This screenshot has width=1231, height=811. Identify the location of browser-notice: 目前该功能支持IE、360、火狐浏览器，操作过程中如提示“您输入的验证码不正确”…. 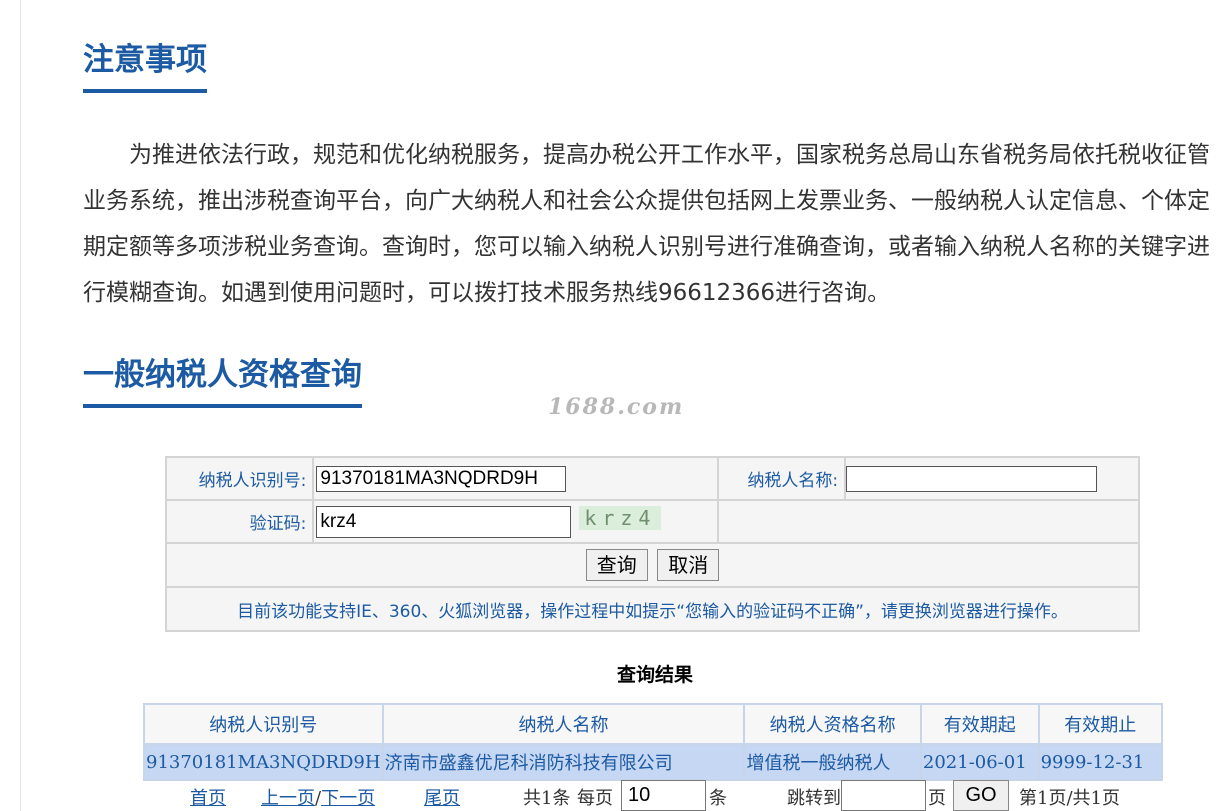
(652, 609).